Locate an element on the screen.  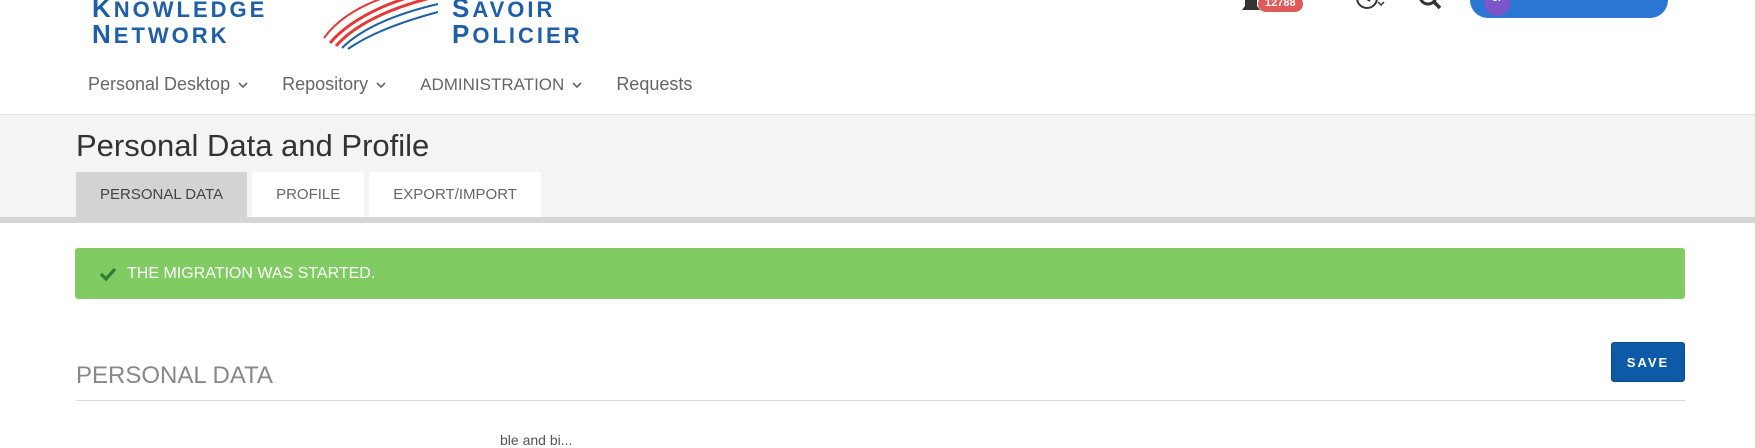
logo-text: ETWORK is located at coordinates (171, 35).